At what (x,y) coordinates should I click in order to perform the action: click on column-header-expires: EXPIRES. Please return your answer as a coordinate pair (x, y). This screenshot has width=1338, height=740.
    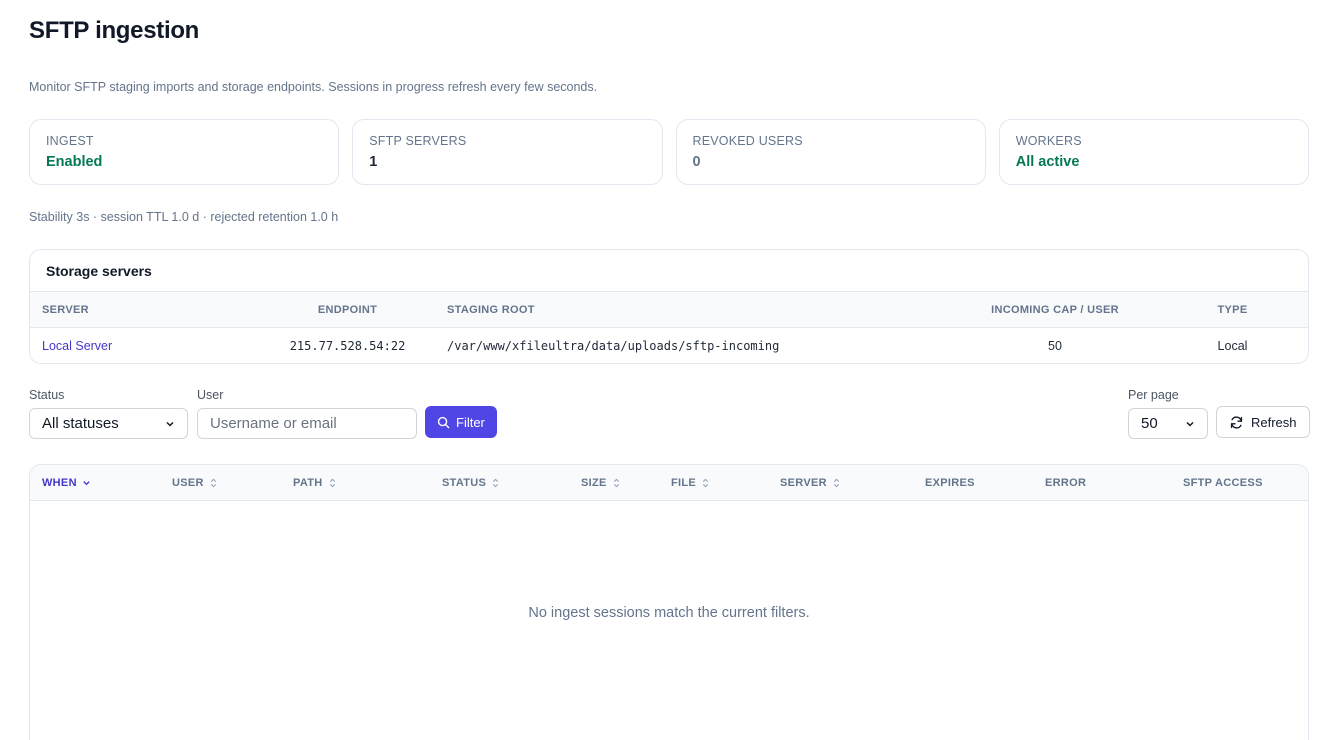
    Looking at the image, I should click on (950, 483).